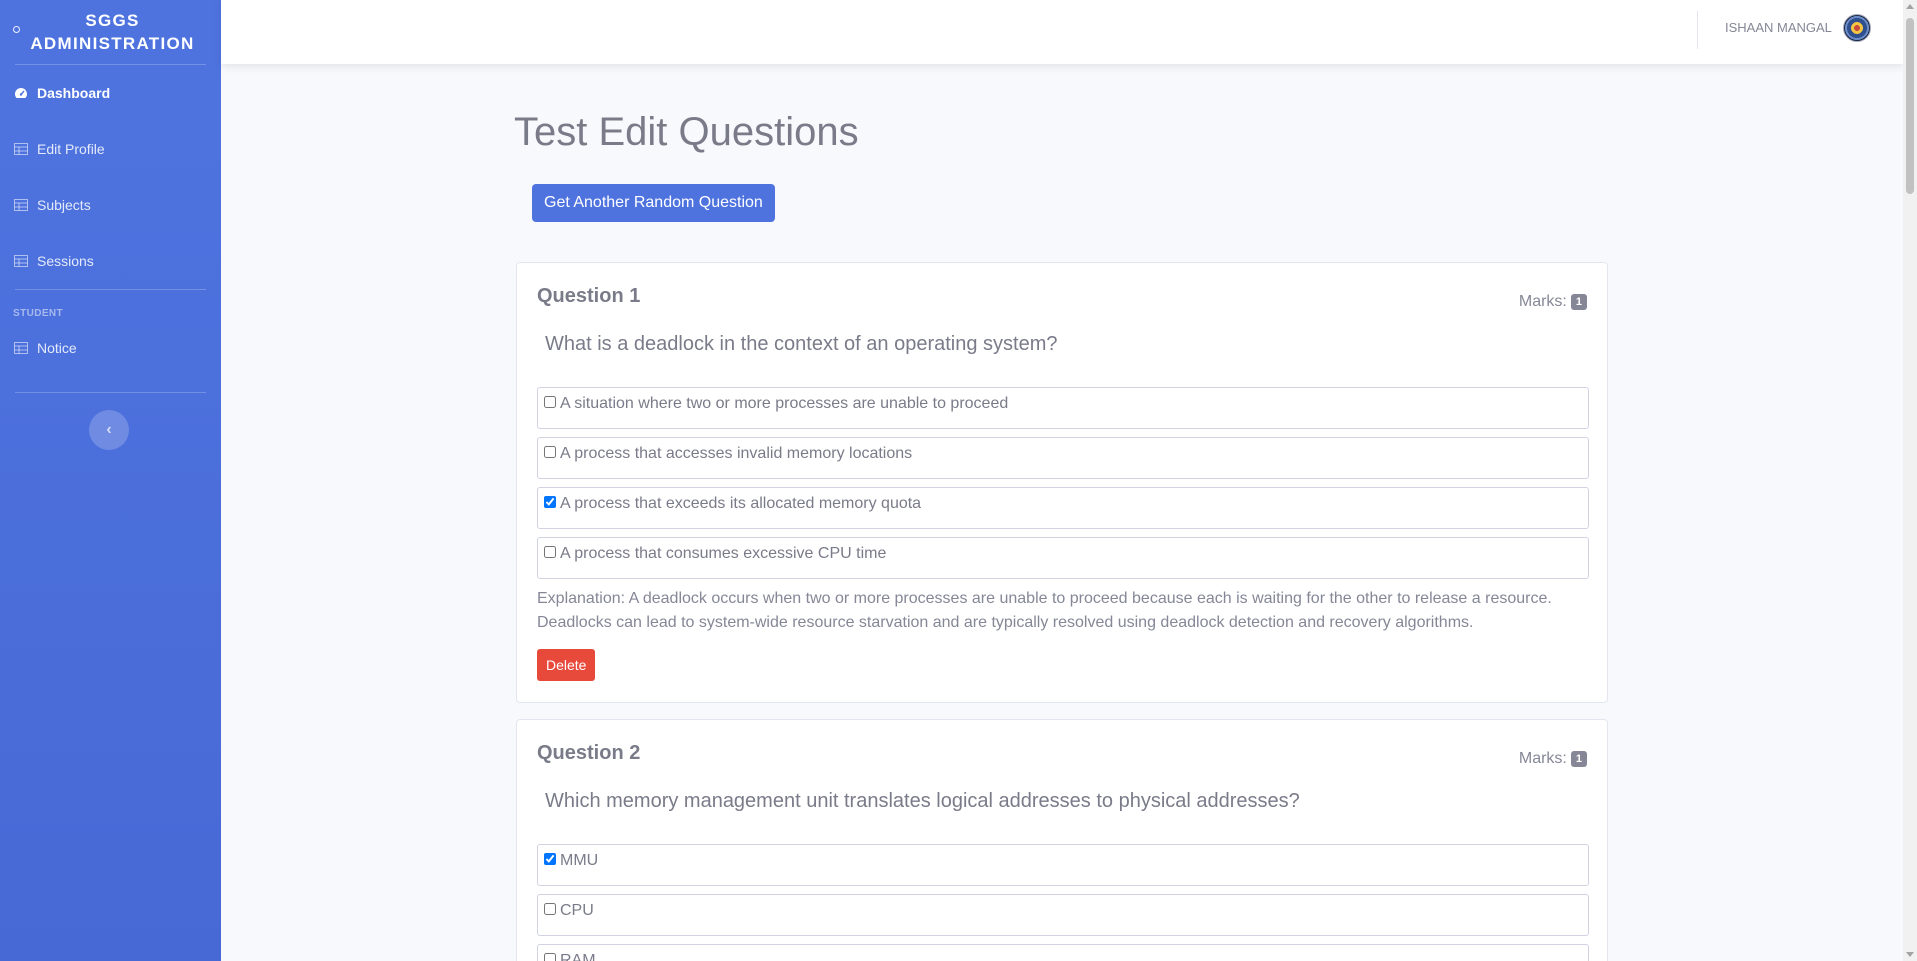 Image resolution: width=1917 pixels, height=961 pixels. What do you see at coordinates (110, 149) in the screenshot?
I see `sidebar-item-edit-profile: Edit Profile` at bounding box center [110, 149].